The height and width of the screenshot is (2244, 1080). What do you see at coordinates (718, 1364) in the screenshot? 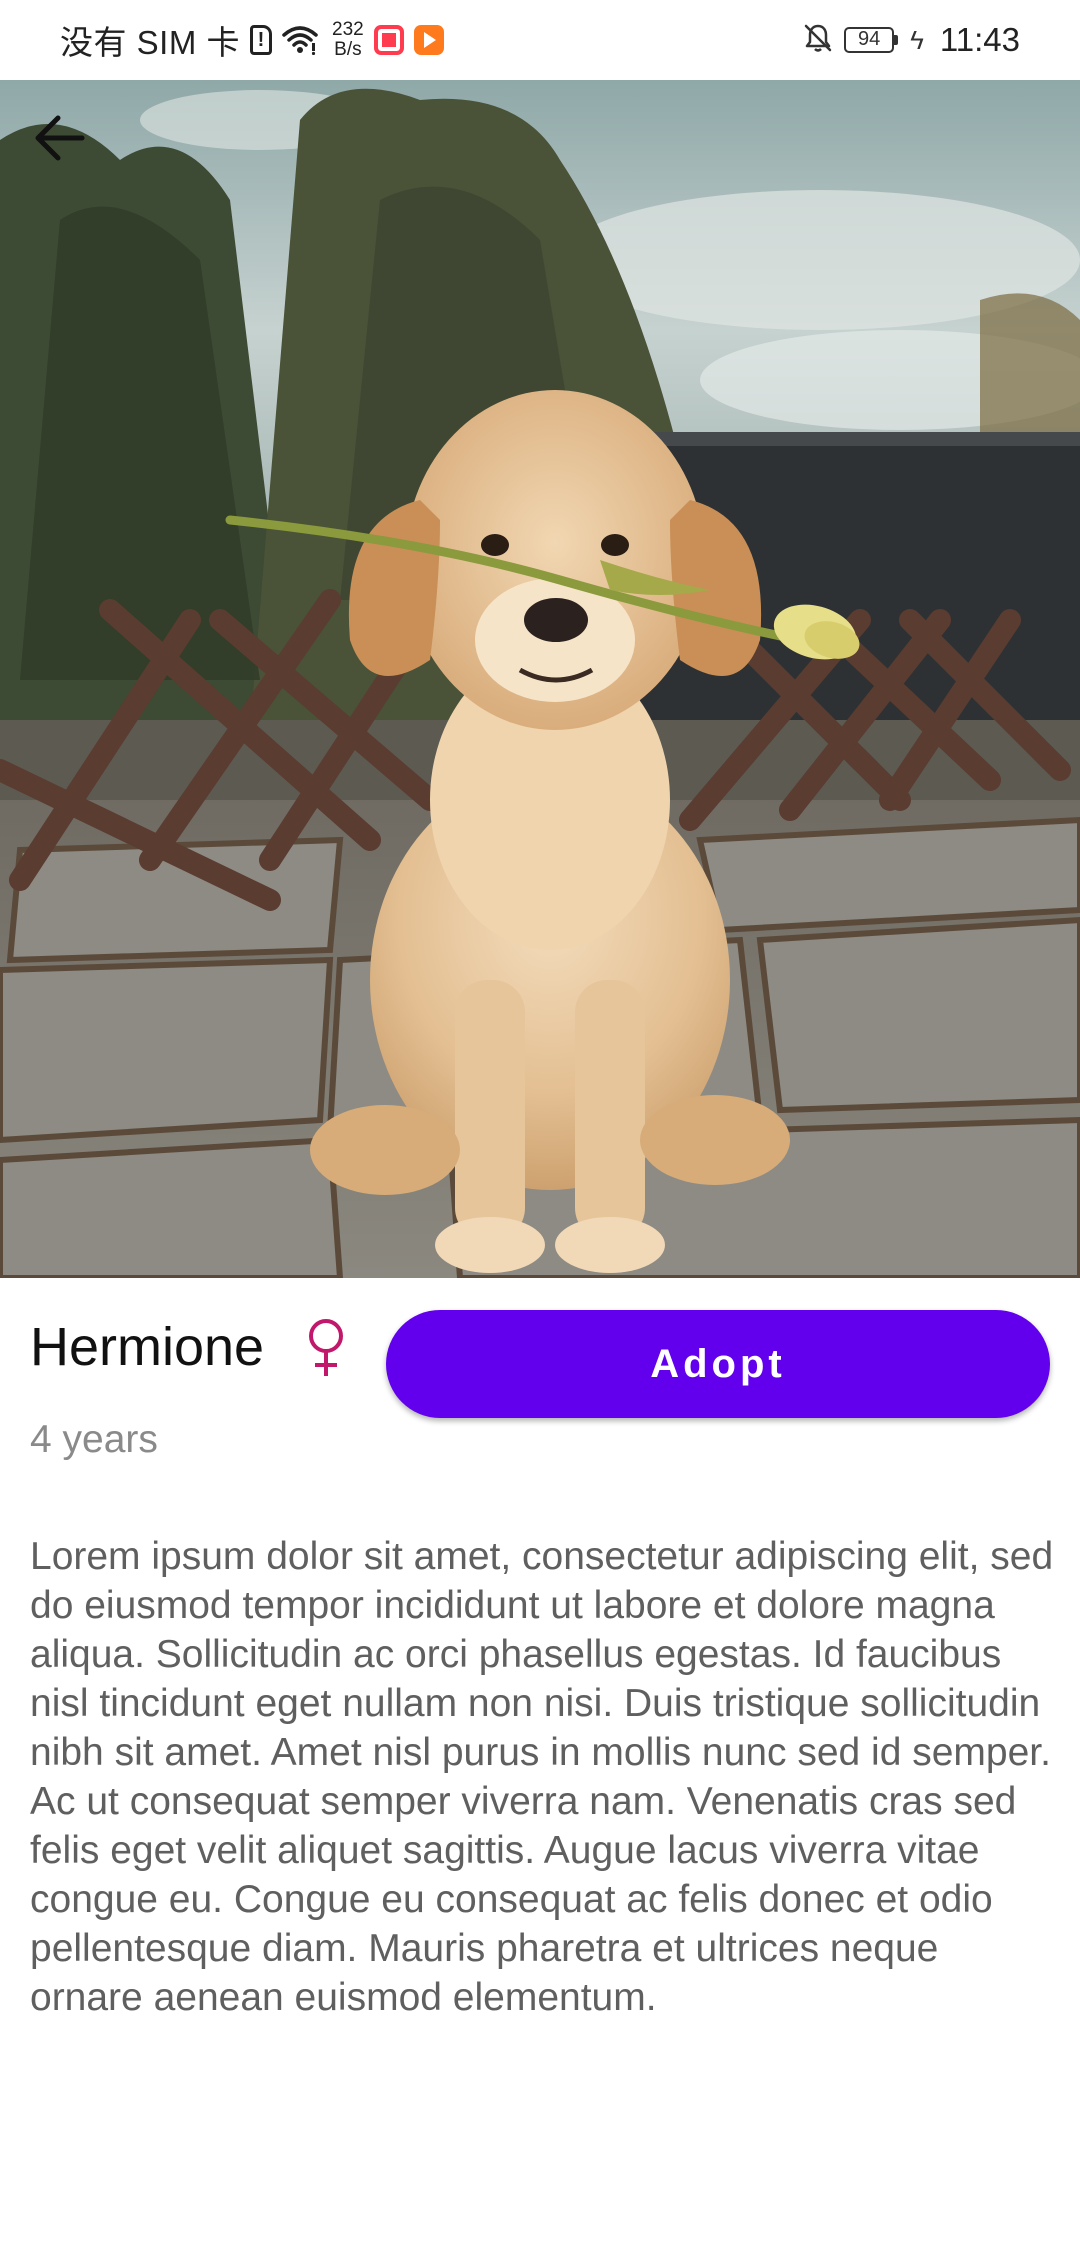
I see `adopt-button: Adopt` at bounding box center [718, 1364].